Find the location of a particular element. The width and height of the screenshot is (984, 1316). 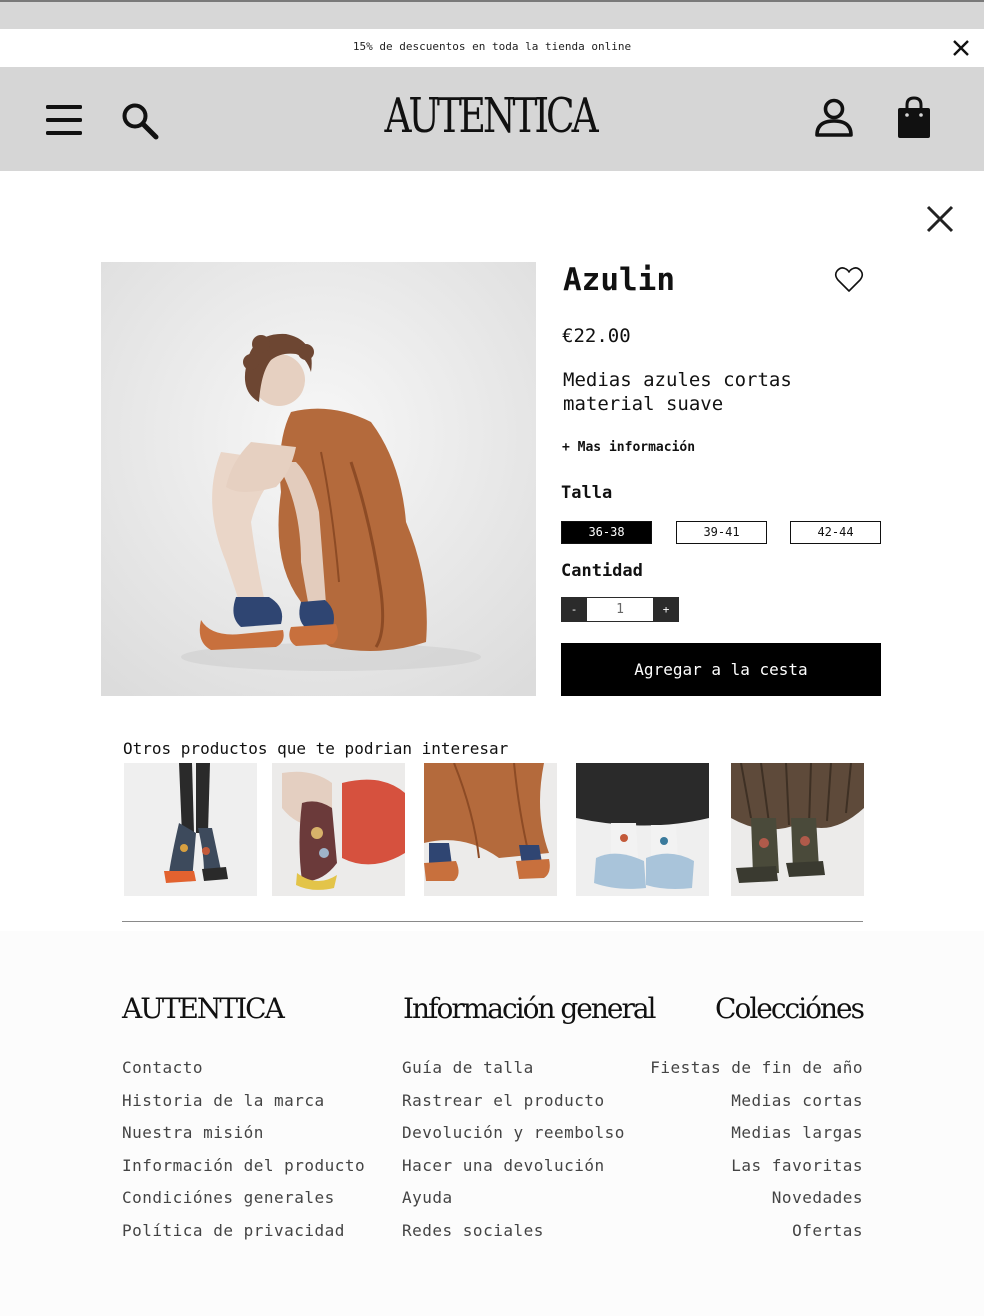

footer-link-rastrear: Rastrear el producto is located at coordinates (513, 1101).